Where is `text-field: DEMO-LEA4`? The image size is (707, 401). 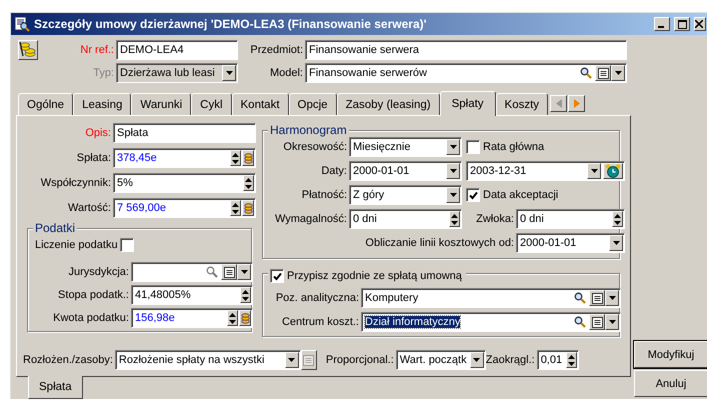
text-field: DEMO-LEA4 is located at coordinates (177, 50).